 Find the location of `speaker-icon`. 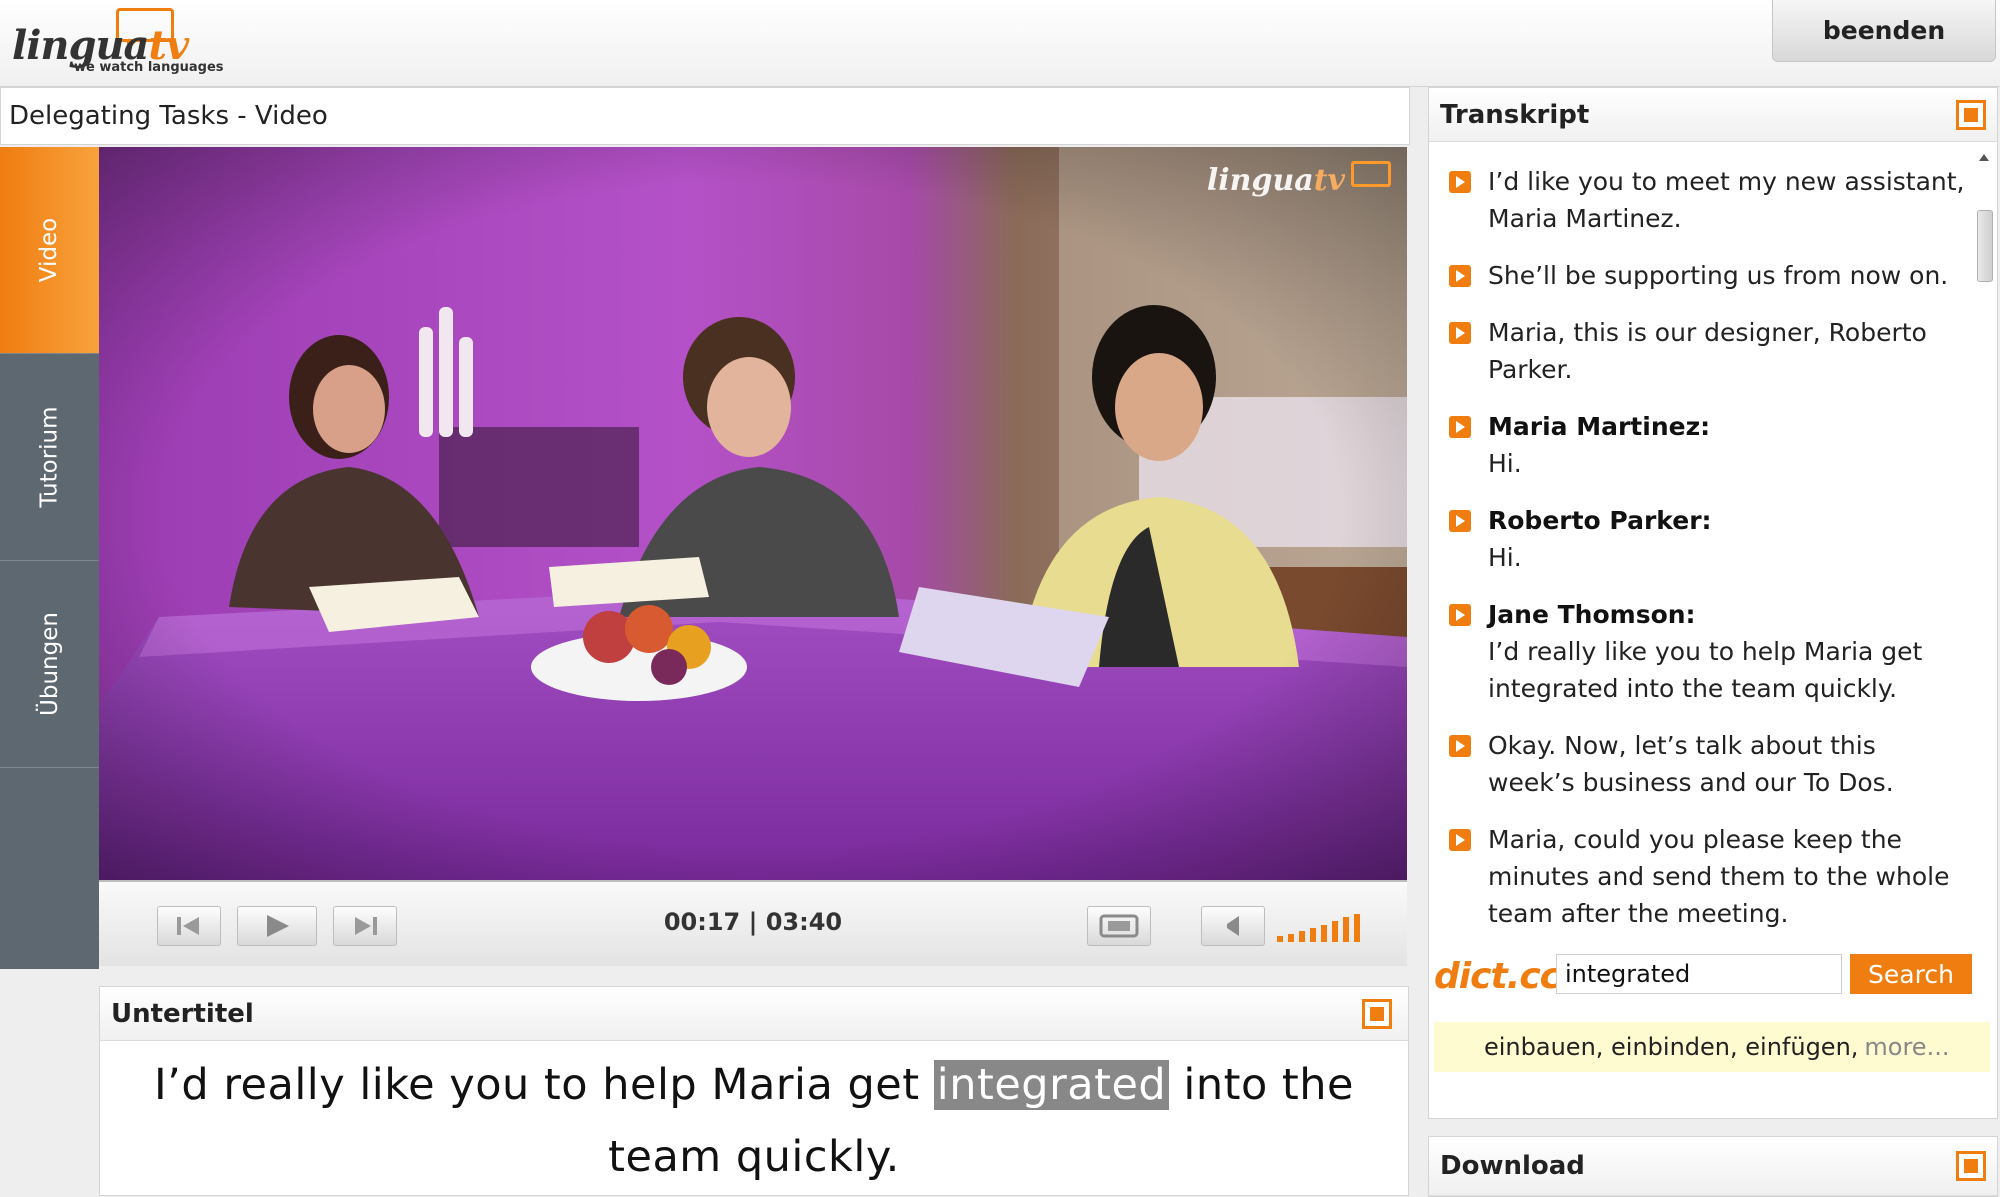

speaker-icon is located at coordinates (1233, 926).